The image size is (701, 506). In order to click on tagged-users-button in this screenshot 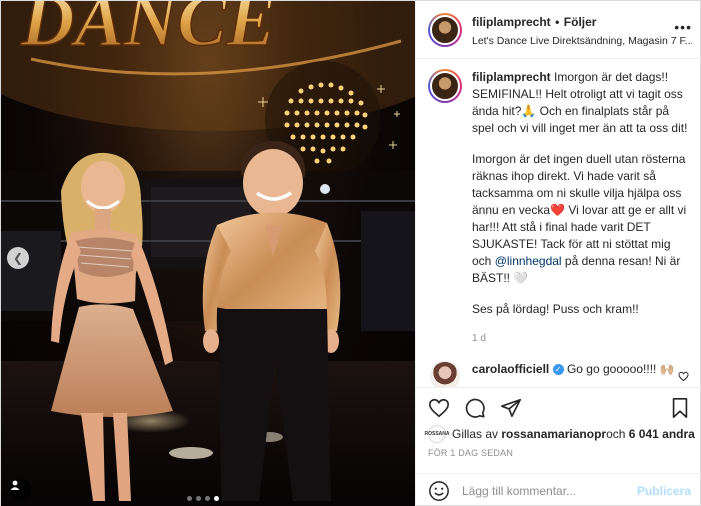, I will do `click(20, 490)`.